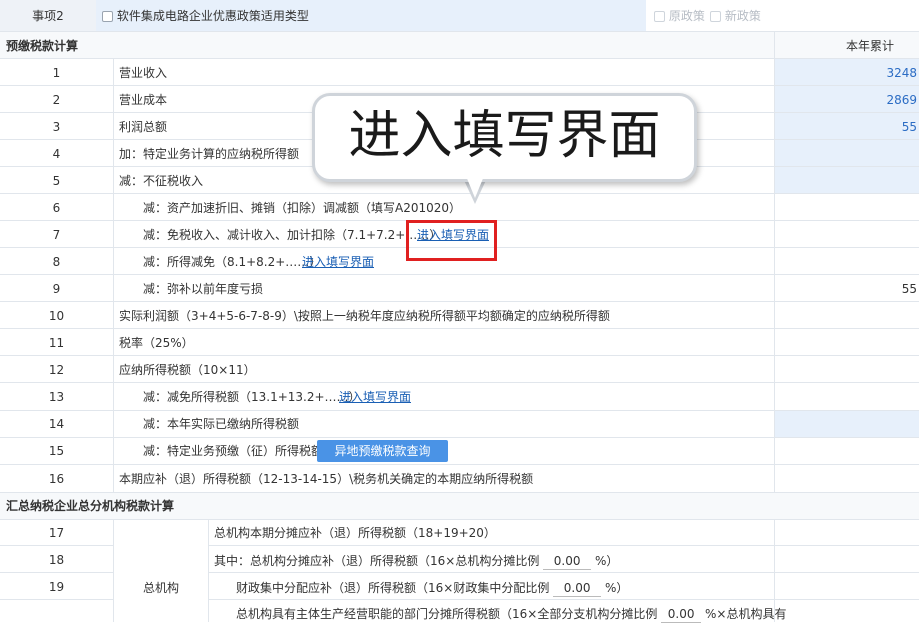 This screenshot has width=919, height=623. I want to click on old-policy-label: 原政策, so click(686, 16).